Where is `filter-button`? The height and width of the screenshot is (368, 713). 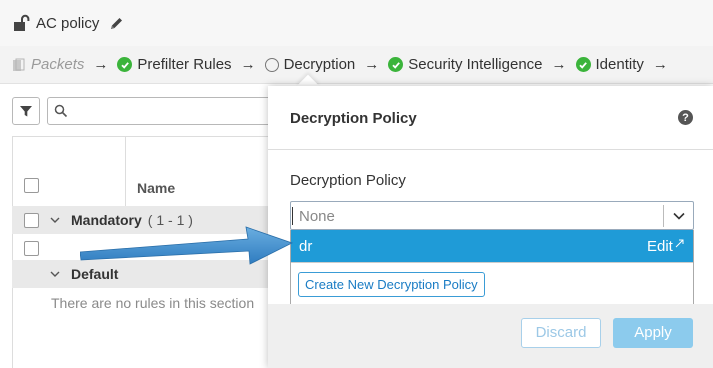 filter-button is located at coordinates (26, 111).